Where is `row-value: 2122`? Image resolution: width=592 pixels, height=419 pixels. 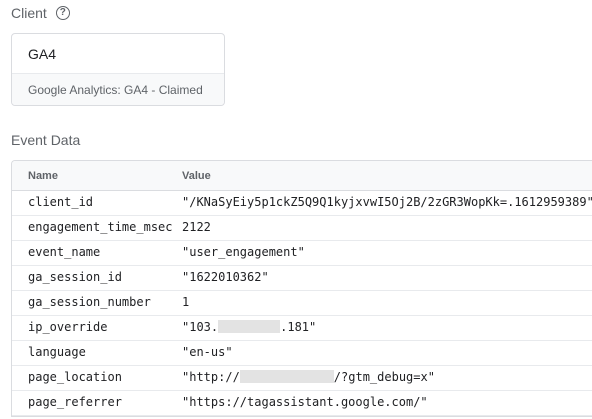
row-value: 2122 is located at coordinates (196, 227).